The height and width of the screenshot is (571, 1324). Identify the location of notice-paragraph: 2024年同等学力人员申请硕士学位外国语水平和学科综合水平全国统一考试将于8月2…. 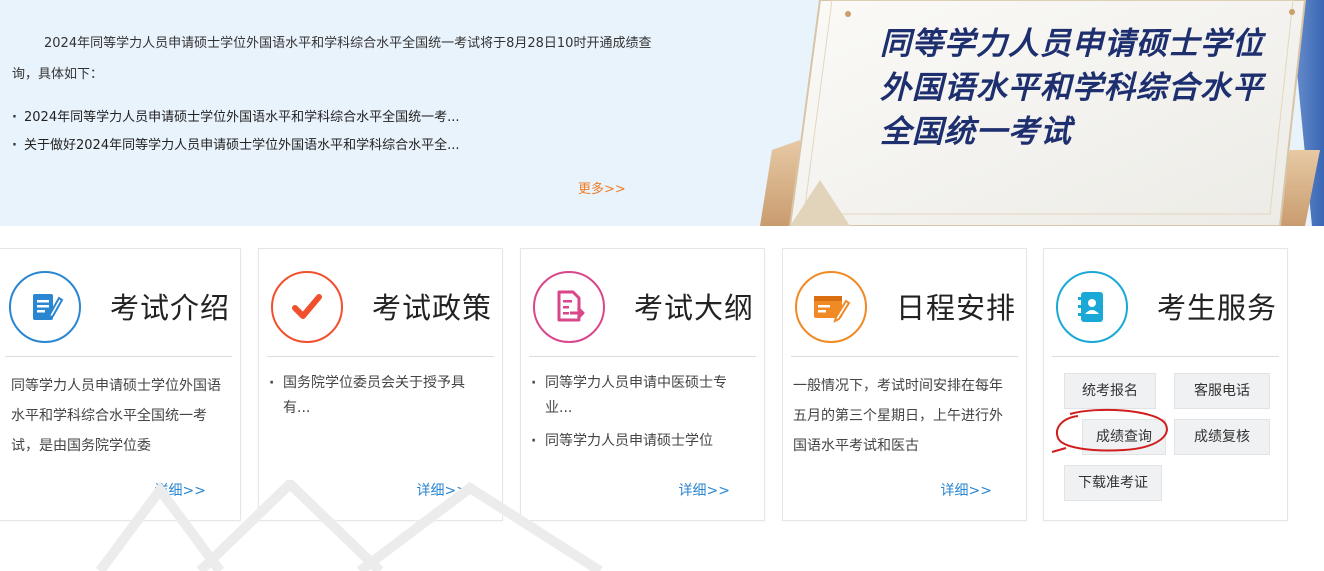
(332, 59).